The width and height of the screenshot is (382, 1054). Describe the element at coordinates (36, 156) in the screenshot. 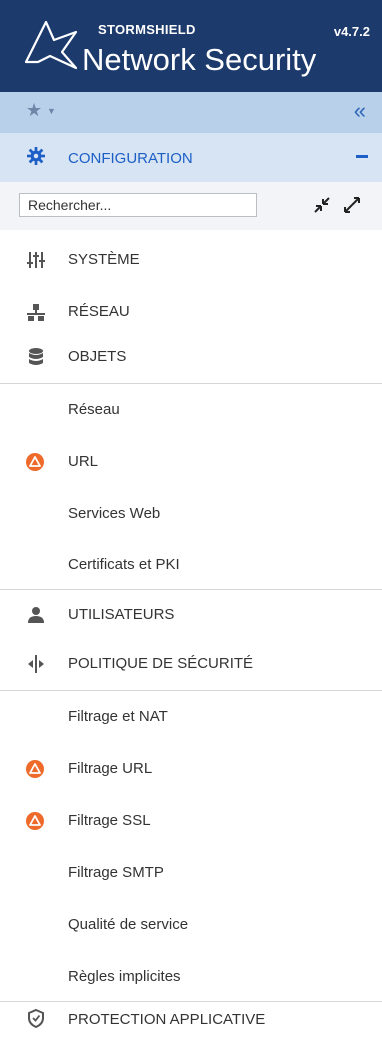

I see `gear-icon` at that location.